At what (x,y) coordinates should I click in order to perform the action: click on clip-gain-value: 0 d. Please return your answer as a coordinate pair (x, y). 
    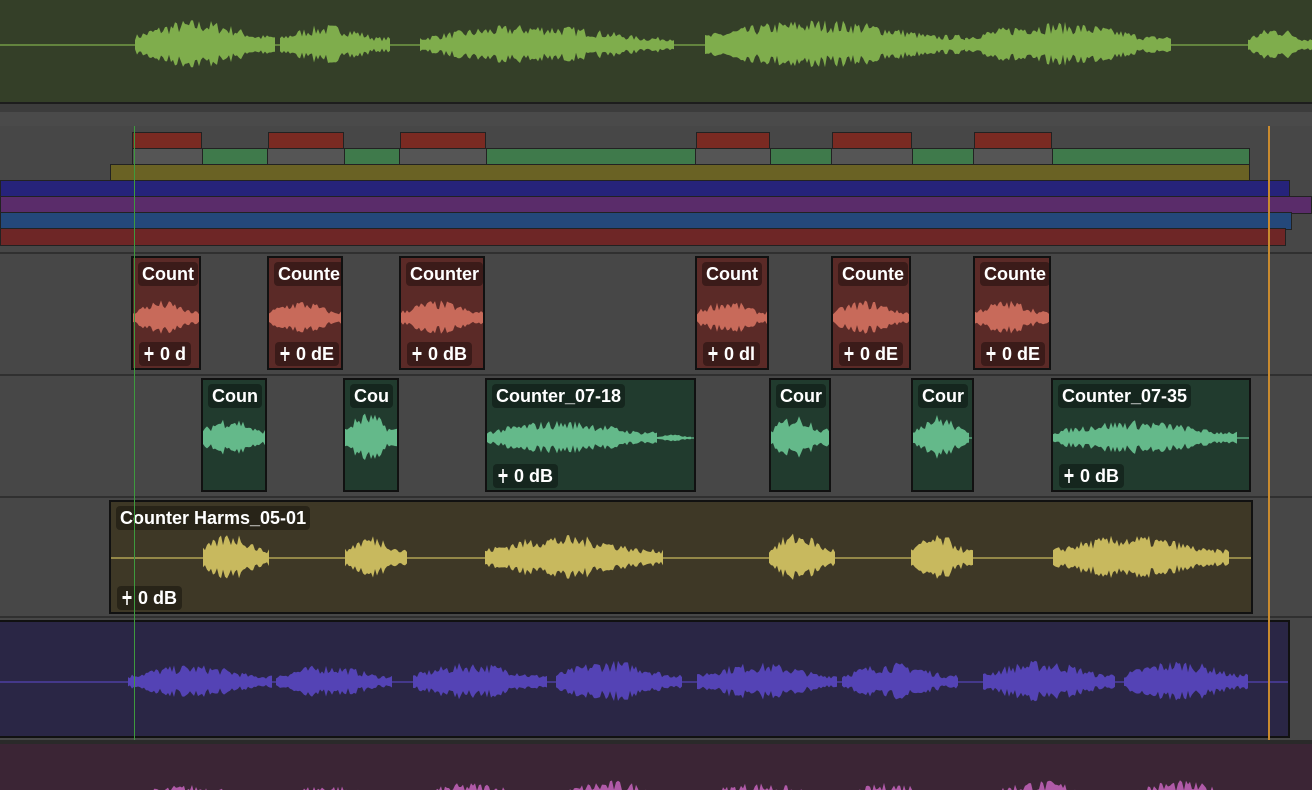
    Looking at the image, I should click on (173, 354).